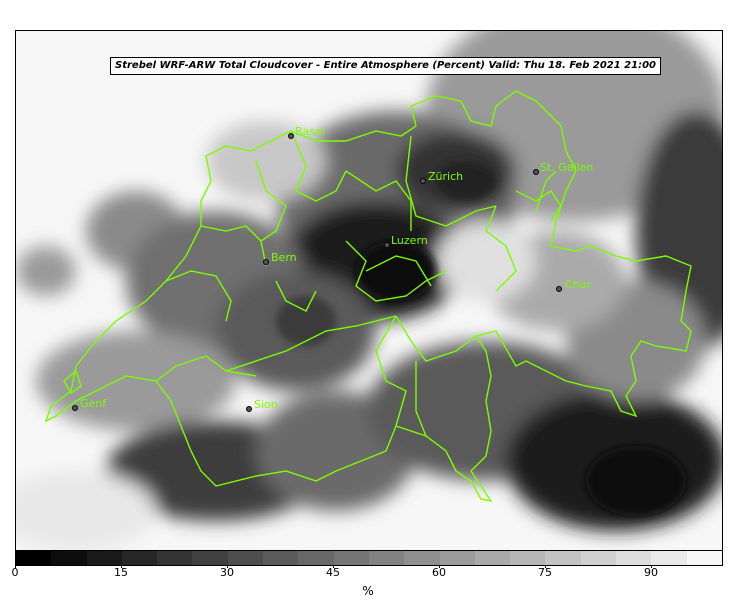  What do you see at coordinates (333, 572) in the screenshot?
I see `colorbar-tick-45: 45` at bounding box center [333, 572].